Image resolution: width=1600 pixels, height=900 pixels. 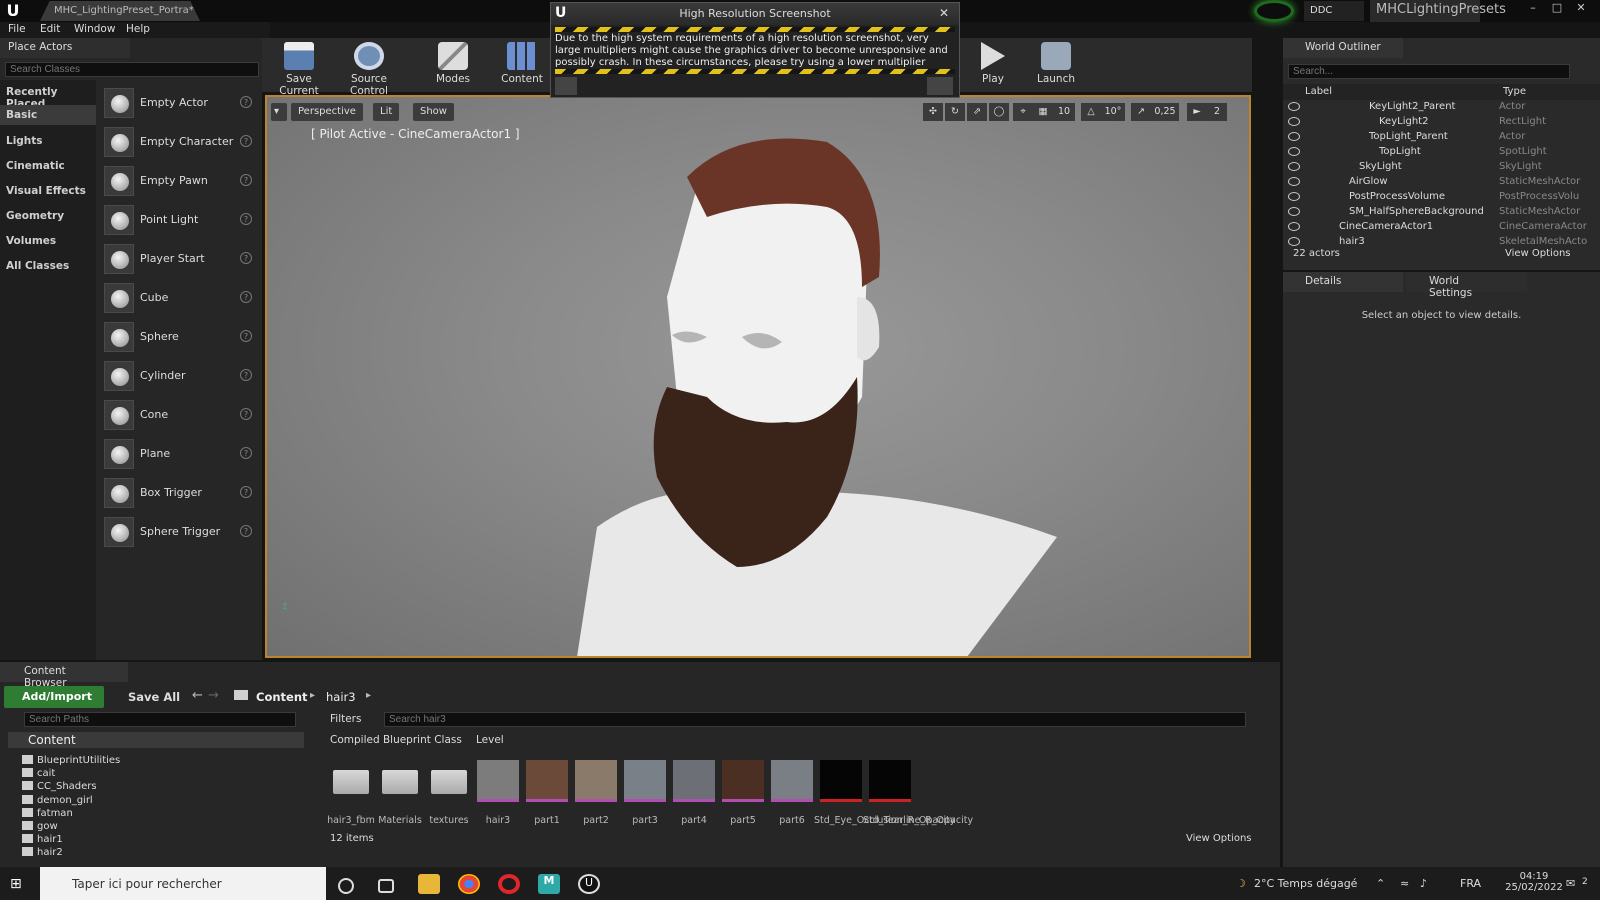 What do you see at coordinates (146, 697) in the screenshot?
I see `save-all-button: Save All` at bounding box center [146, 697].